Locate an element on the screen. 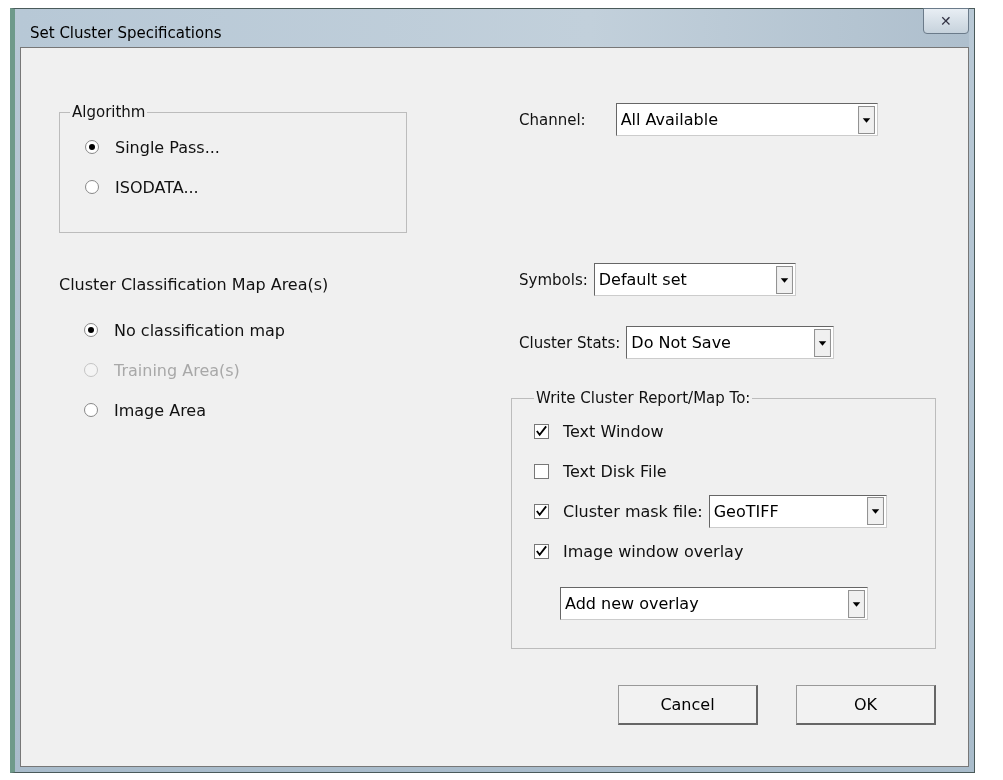 The image size is (1003, 780). checkbox-label: Cluster mask file: is located at coordinates (633, 511).